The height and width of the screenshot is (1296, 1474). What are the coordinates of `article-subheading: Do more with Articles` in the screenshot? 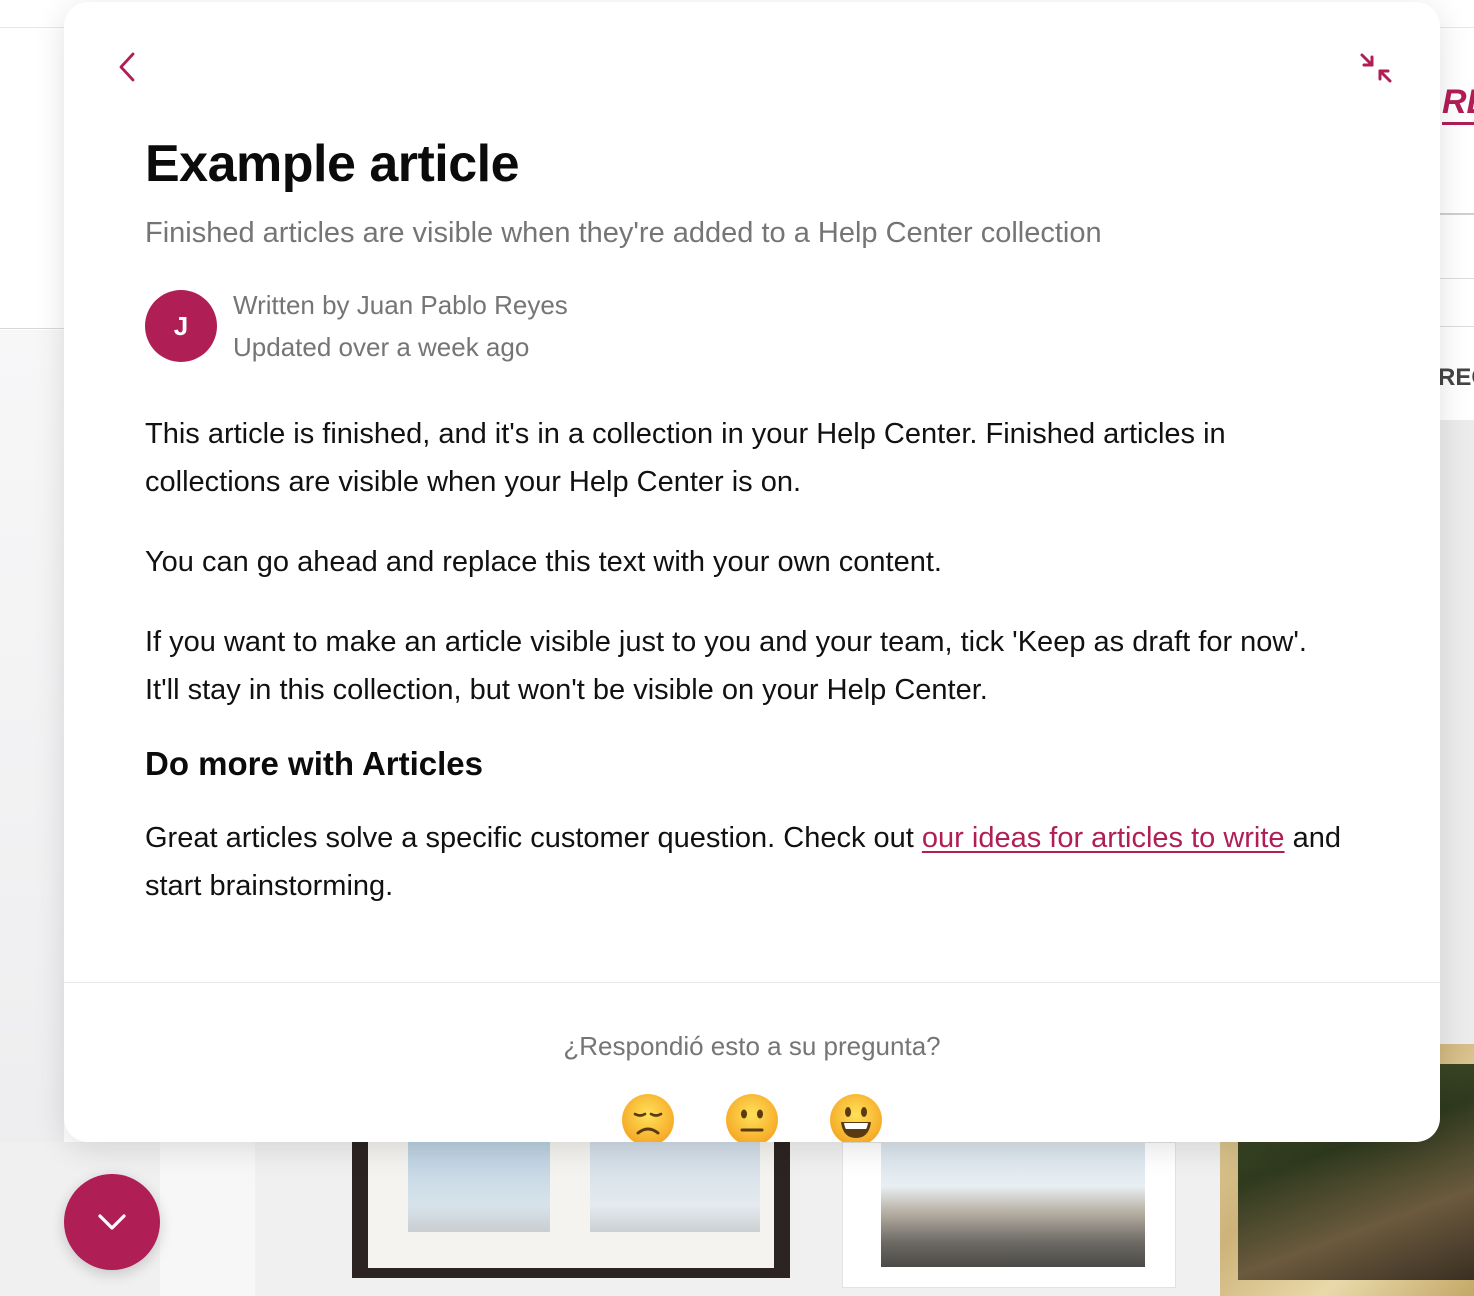 It's located at (314, 763).